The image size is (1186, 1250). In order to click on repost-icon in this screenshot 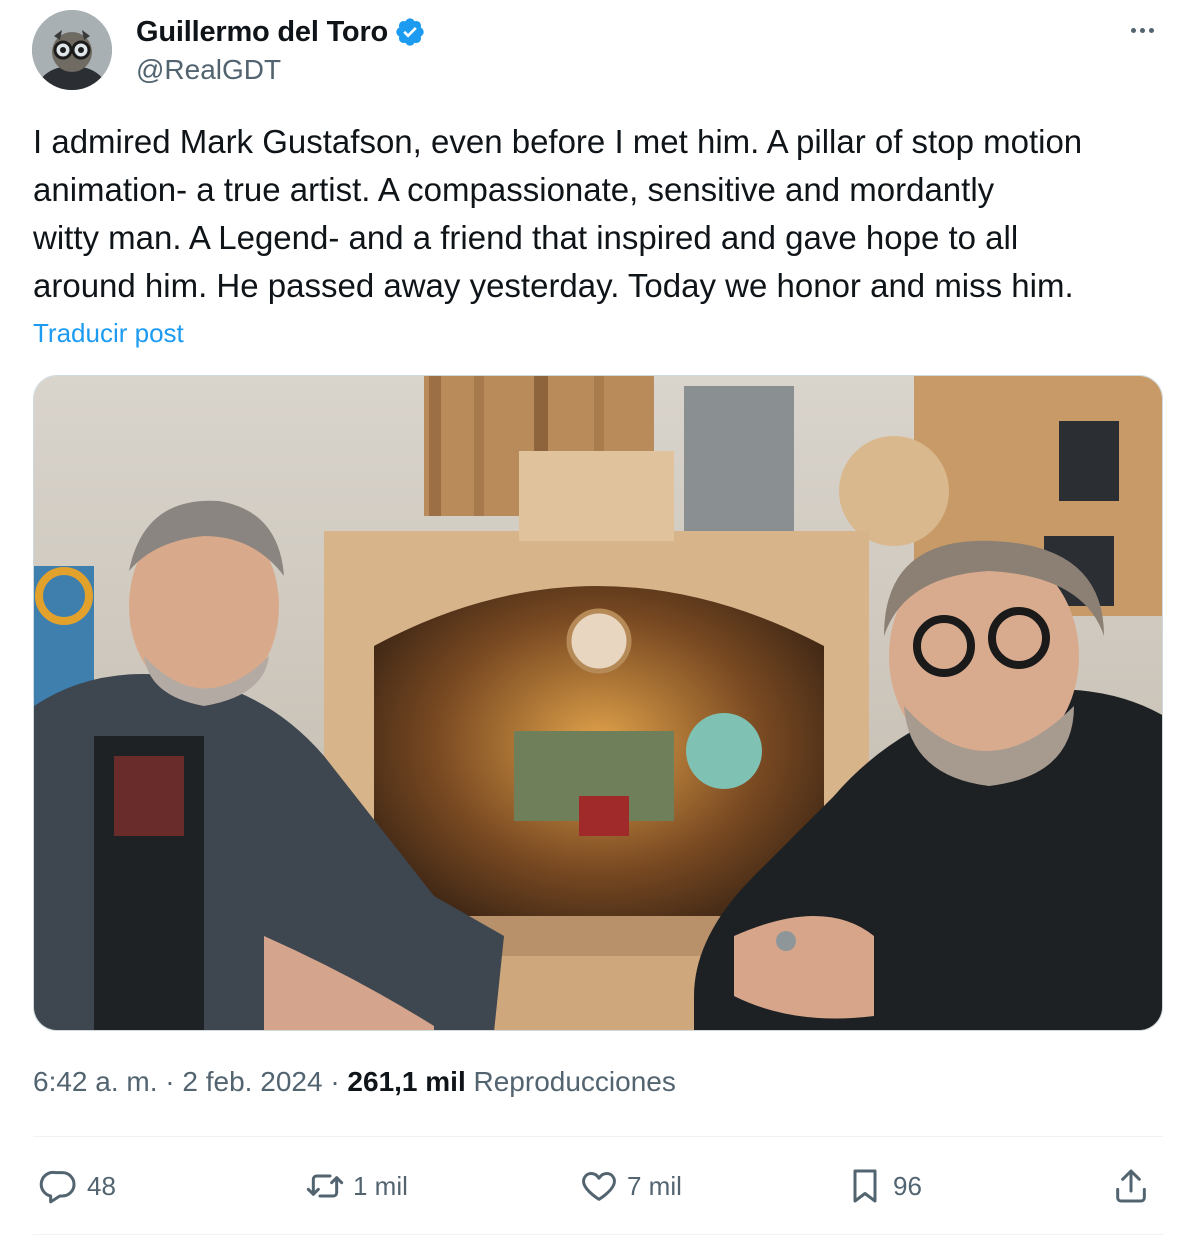, I will do `click(325, 1186)`.